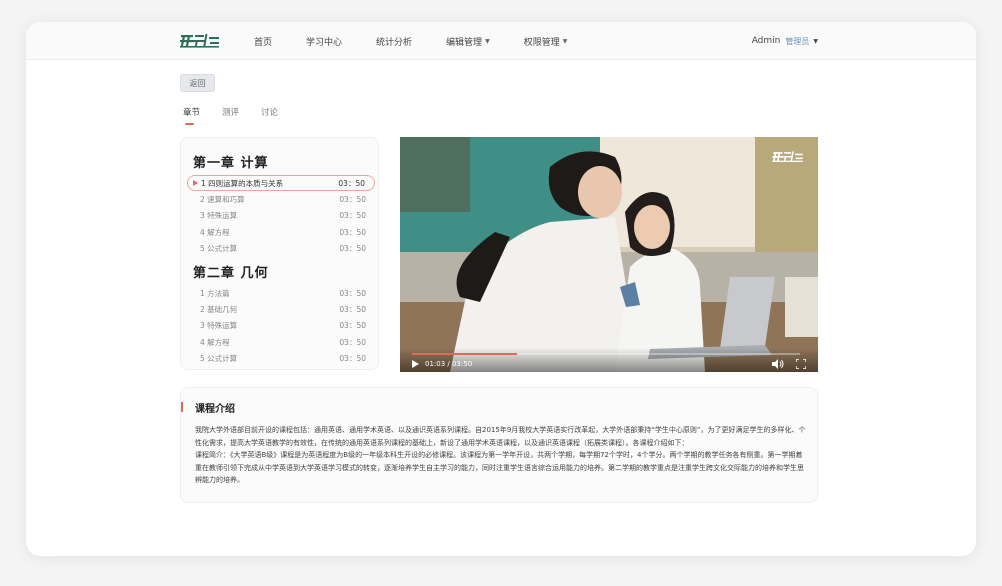  I want to click on lesson-item: 1 四则运算的本质与关系 03：50, so click(281, 183).